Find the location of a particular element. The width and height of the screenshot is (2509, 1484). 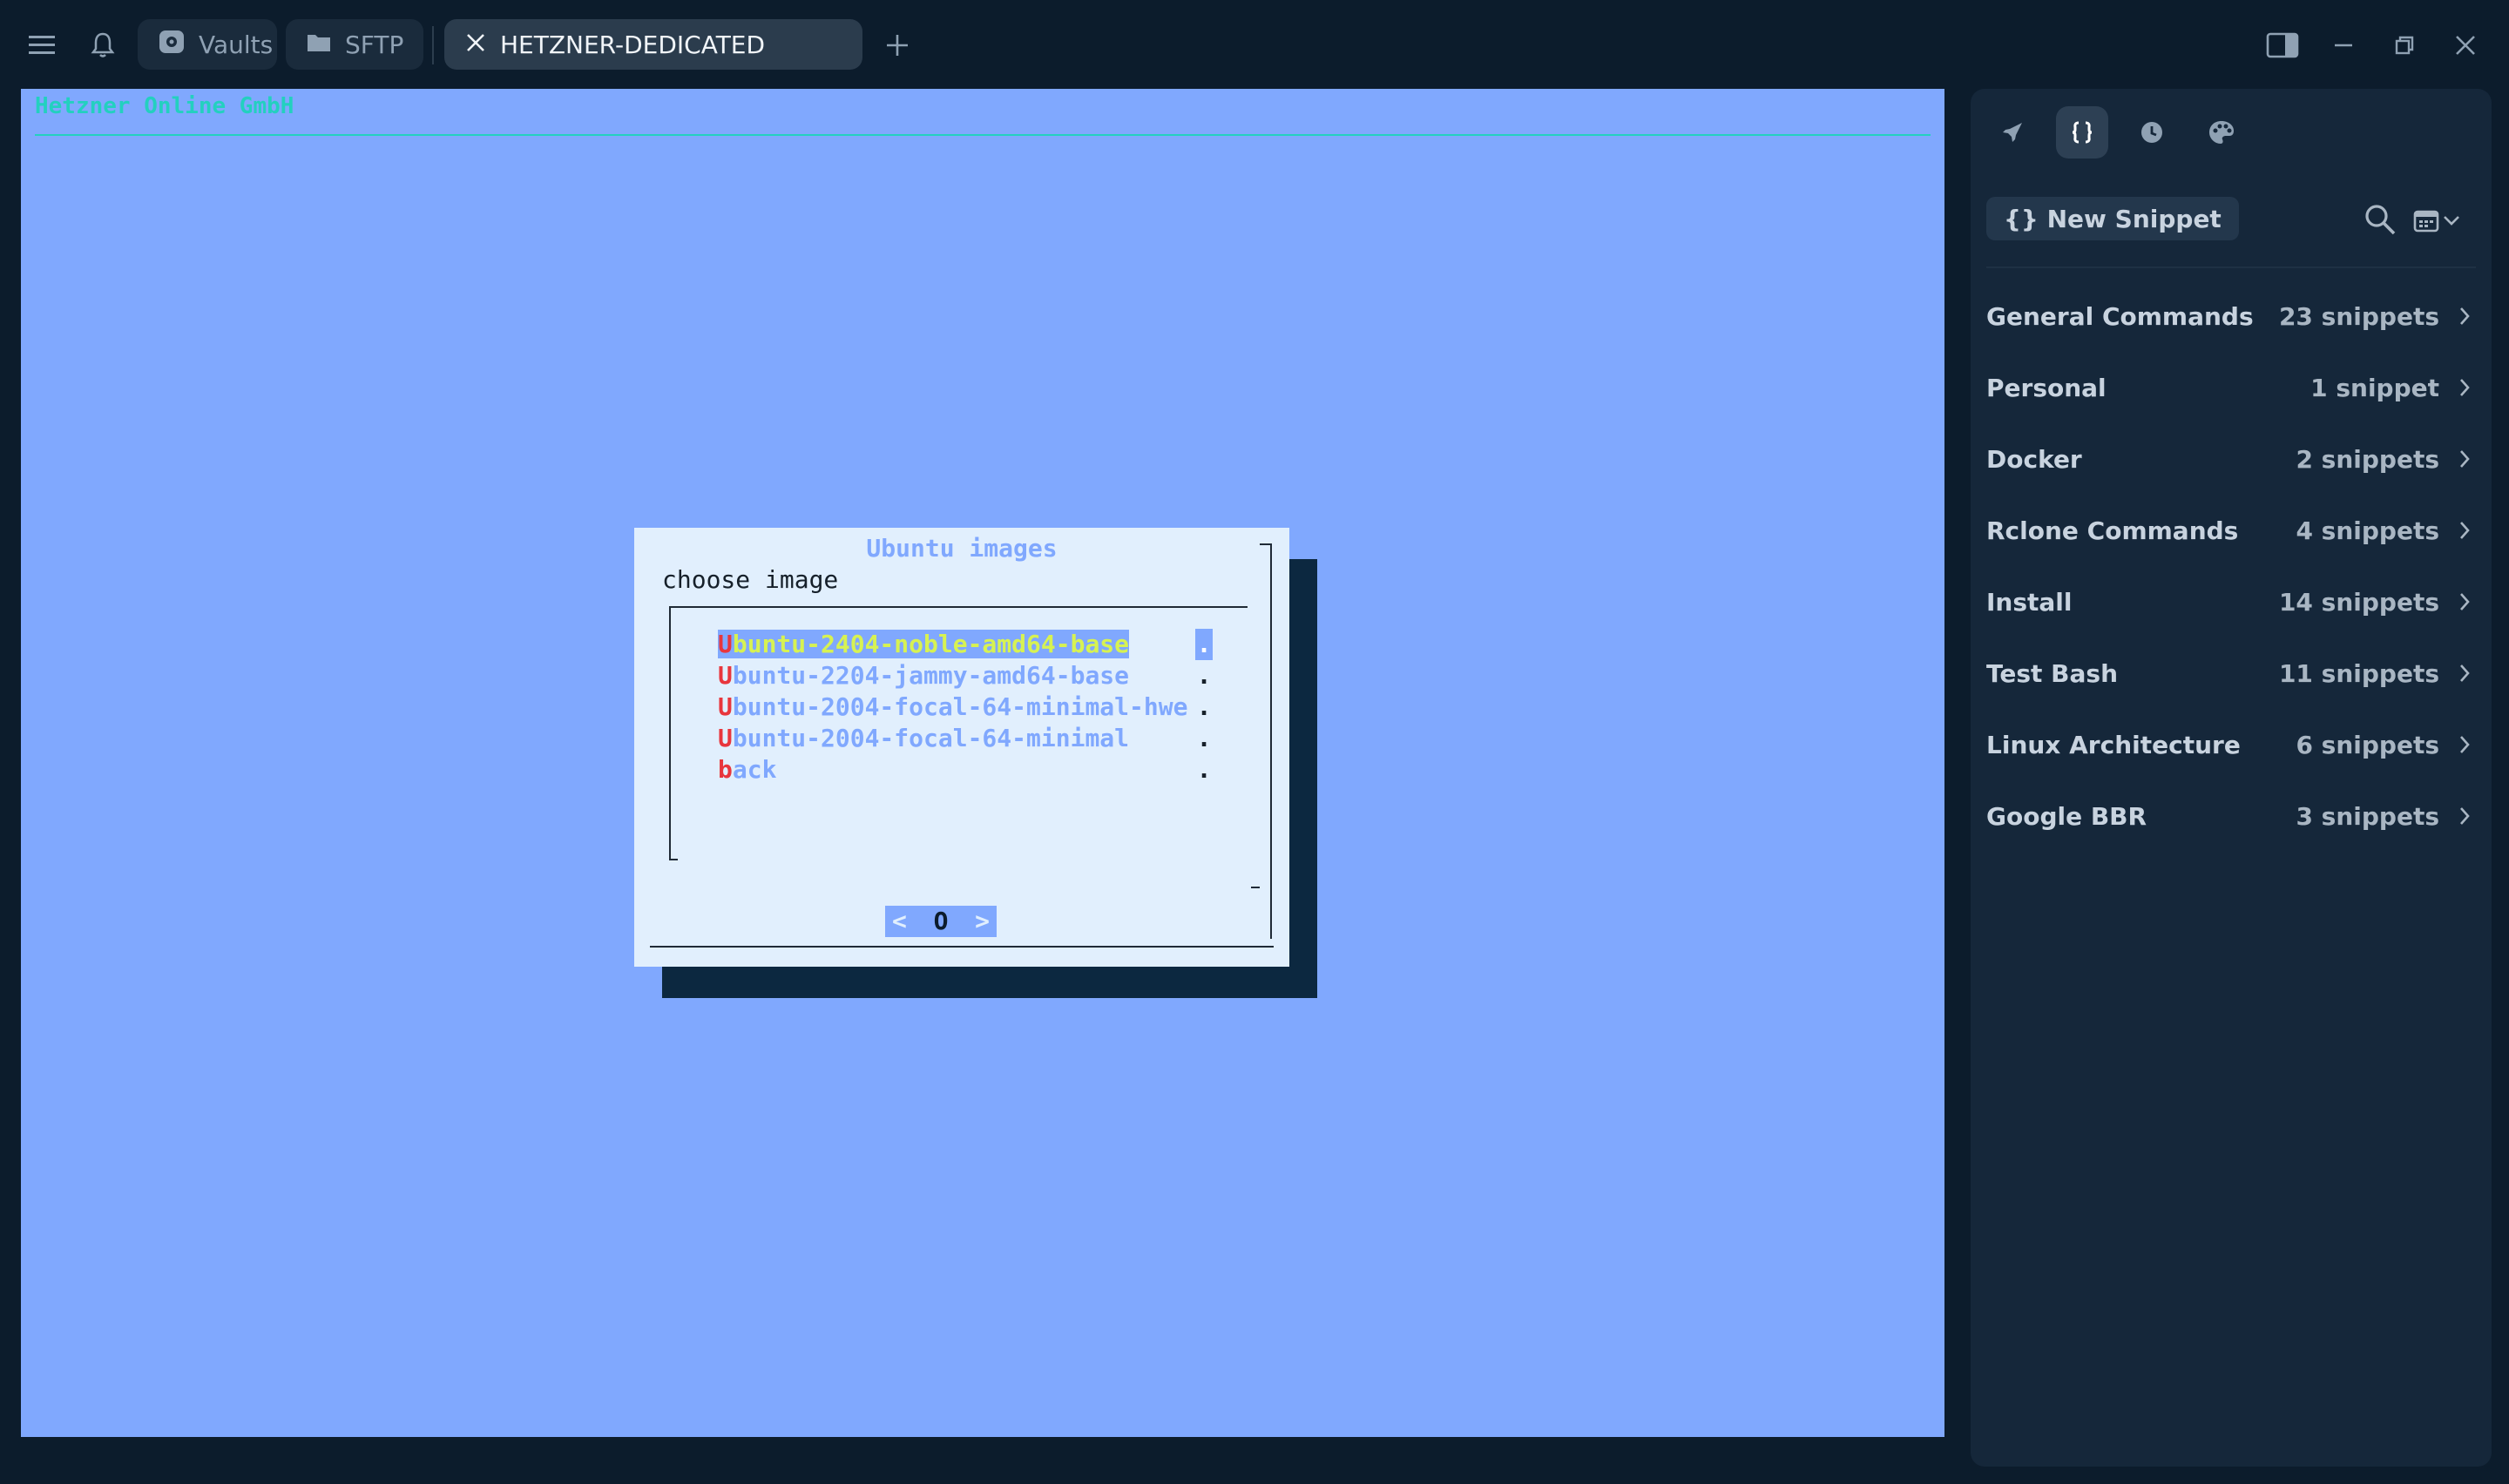

view-options-dropdown is located at coordinates (2441, 220).